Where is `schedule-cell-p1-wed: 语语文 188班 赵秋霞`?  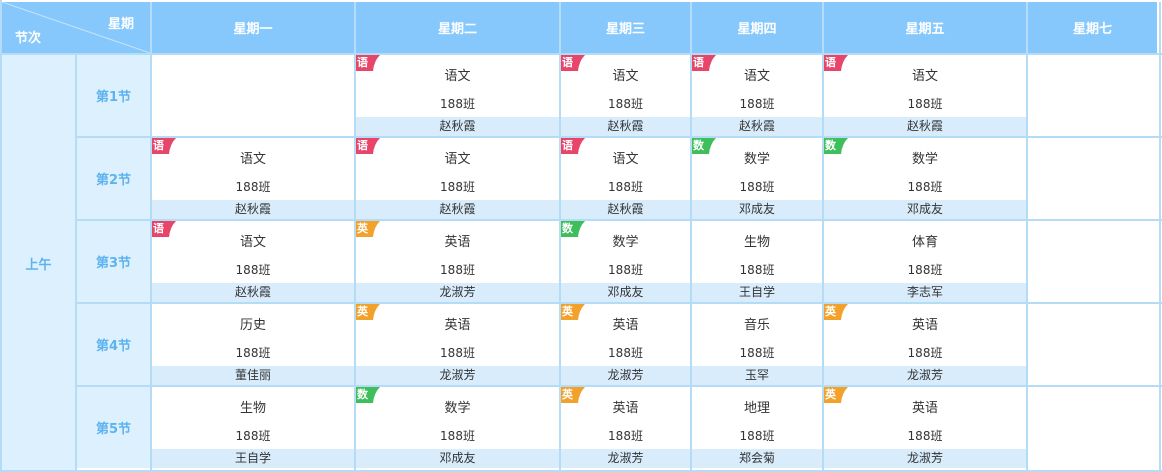 schedule-cell-p1-wed: 语语文 188班 赵秋霞 is located at coordinates (625, 95).